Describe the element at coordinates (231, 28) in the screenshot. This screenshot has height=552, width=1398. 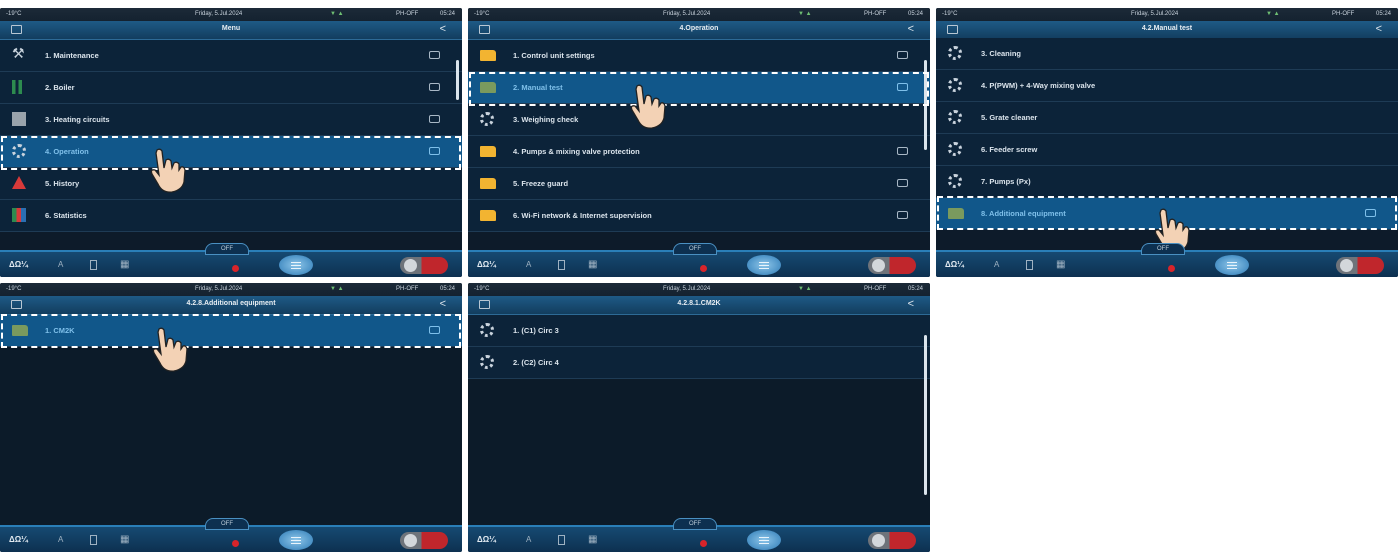
I see `page-title: Menu` at that location.